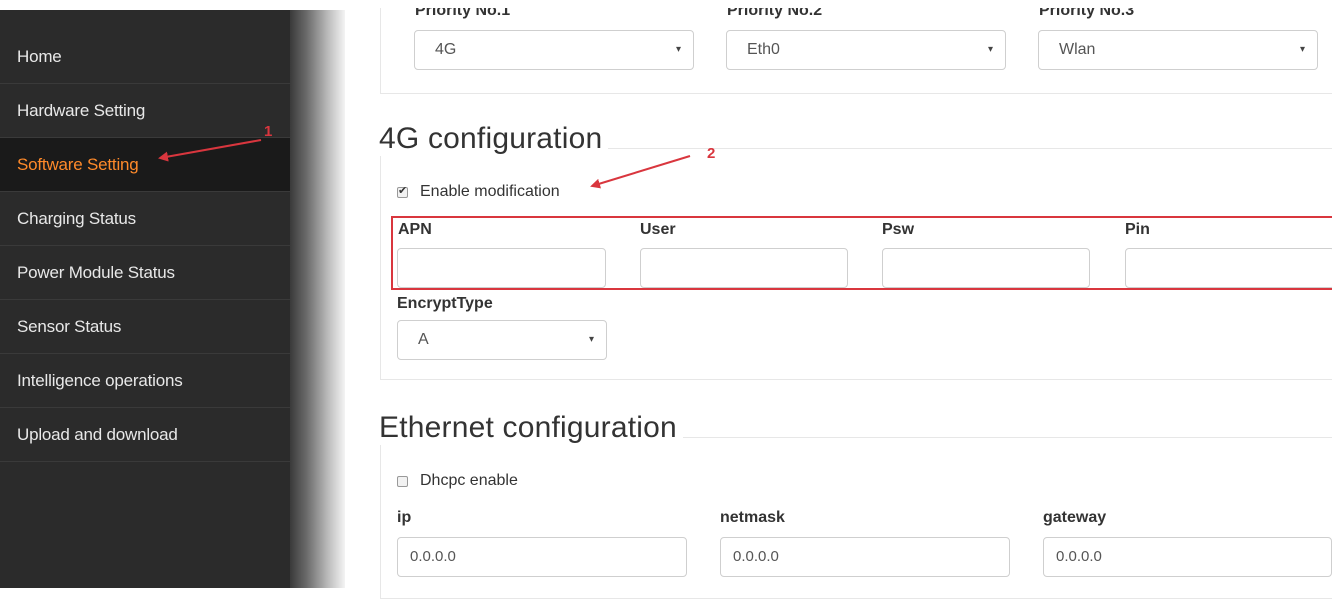 The height and width of the screenshot is (599, 1332). Describe the element at coordinates (502, 340) in the screenshot. I see `encrypt-type-select: A ▾` at that location.